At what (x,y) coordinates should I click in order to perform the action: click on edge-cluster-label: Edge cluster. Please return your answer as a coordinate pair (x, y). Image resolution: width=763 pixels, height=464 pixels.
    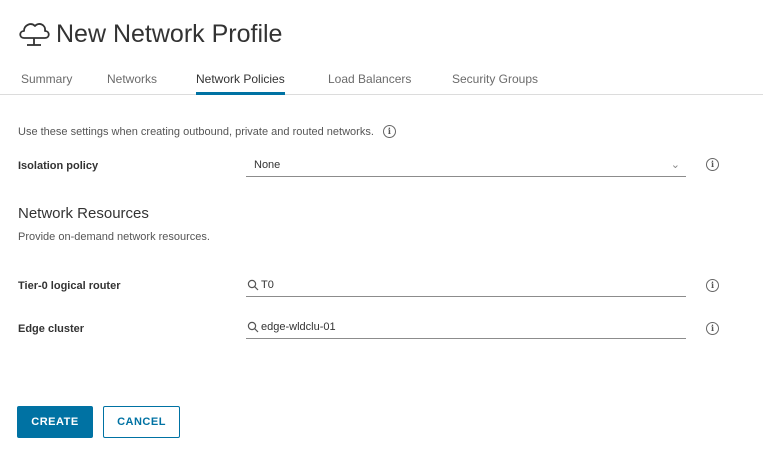
    Looking at the image, I should click on (51, 329).